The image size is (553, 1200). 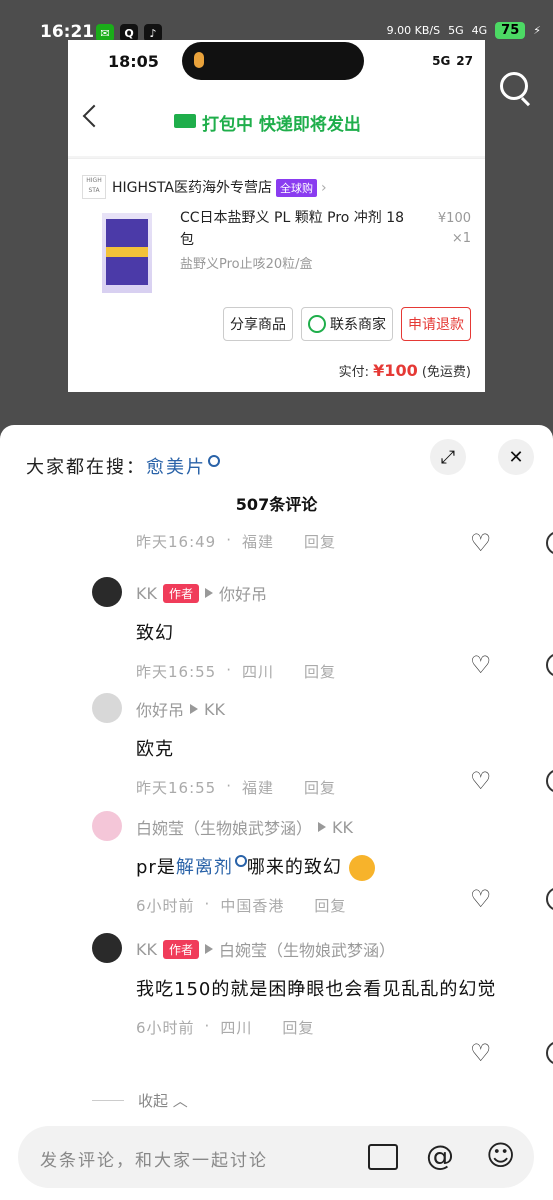 What do you see at coordinates (344, 747) in the screenshot?
I see `comment-item: 你好吊 KK 欧克 昨天16:55·福建 回复 ♡ ◡` at bounding box center [344, 747].